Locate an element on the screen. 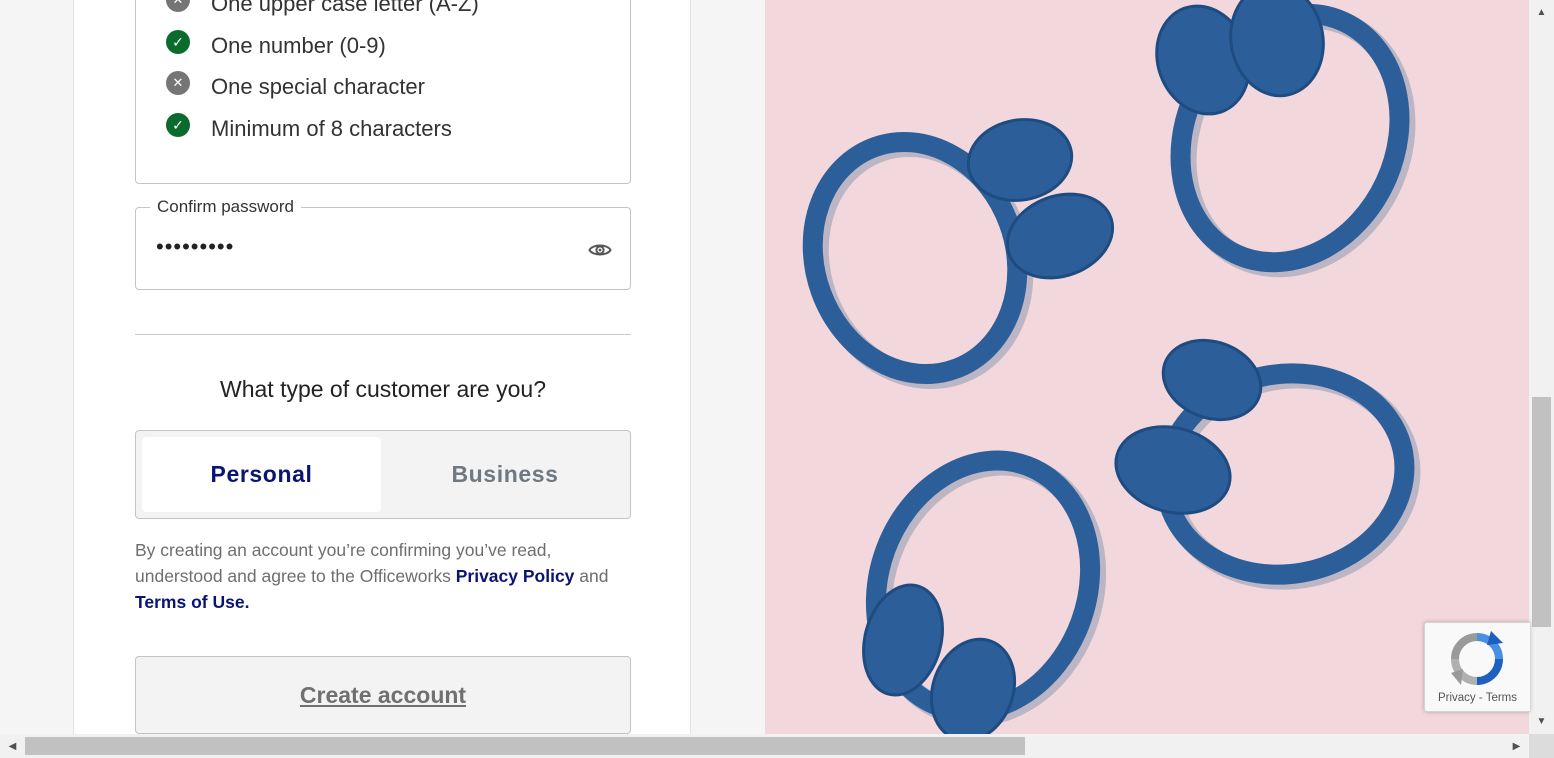 The image size is (1554, 758). section-divider is located at coordinates (383, 334).